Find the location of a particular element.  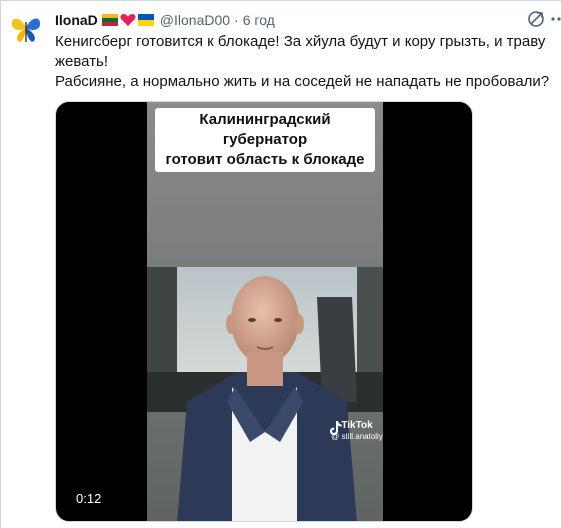

flag-ukraine-icon is located at coordinates (145, 20).